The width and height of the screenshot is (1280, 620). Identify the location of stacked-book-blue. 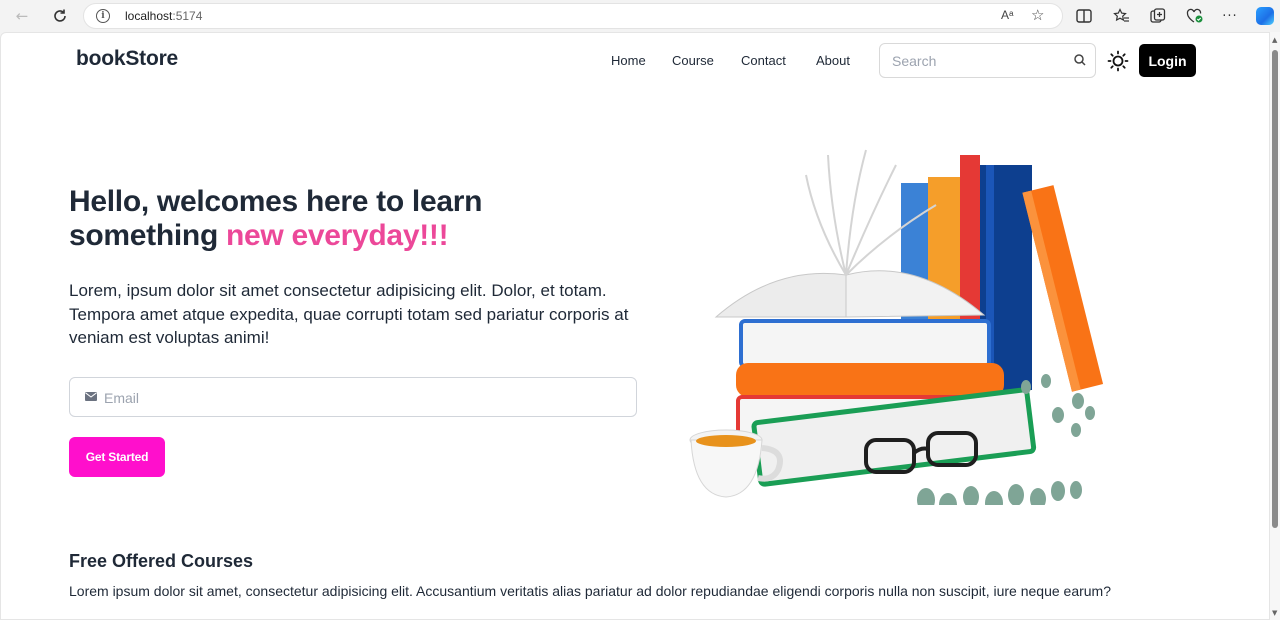
(865, 343).